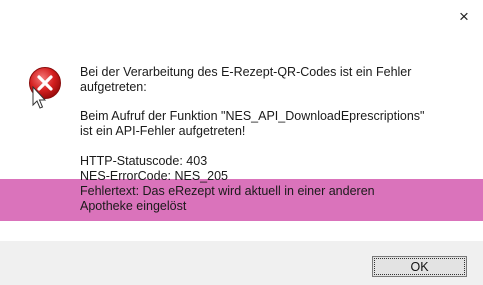 The image size is (483, 285). What do you see at coordinates (163, 131) in the screenshot?
I see `message-line: ist ein API-Fehler aufgetreten!` at bounding box center [163, 131].